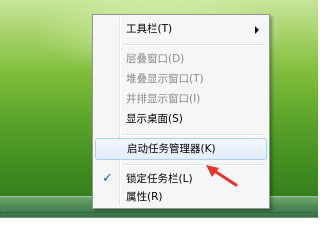 The width and height of the screenshot is (320, 240). I want to click on menu-item-label: 层叠窗口(D), so click(155, 59).